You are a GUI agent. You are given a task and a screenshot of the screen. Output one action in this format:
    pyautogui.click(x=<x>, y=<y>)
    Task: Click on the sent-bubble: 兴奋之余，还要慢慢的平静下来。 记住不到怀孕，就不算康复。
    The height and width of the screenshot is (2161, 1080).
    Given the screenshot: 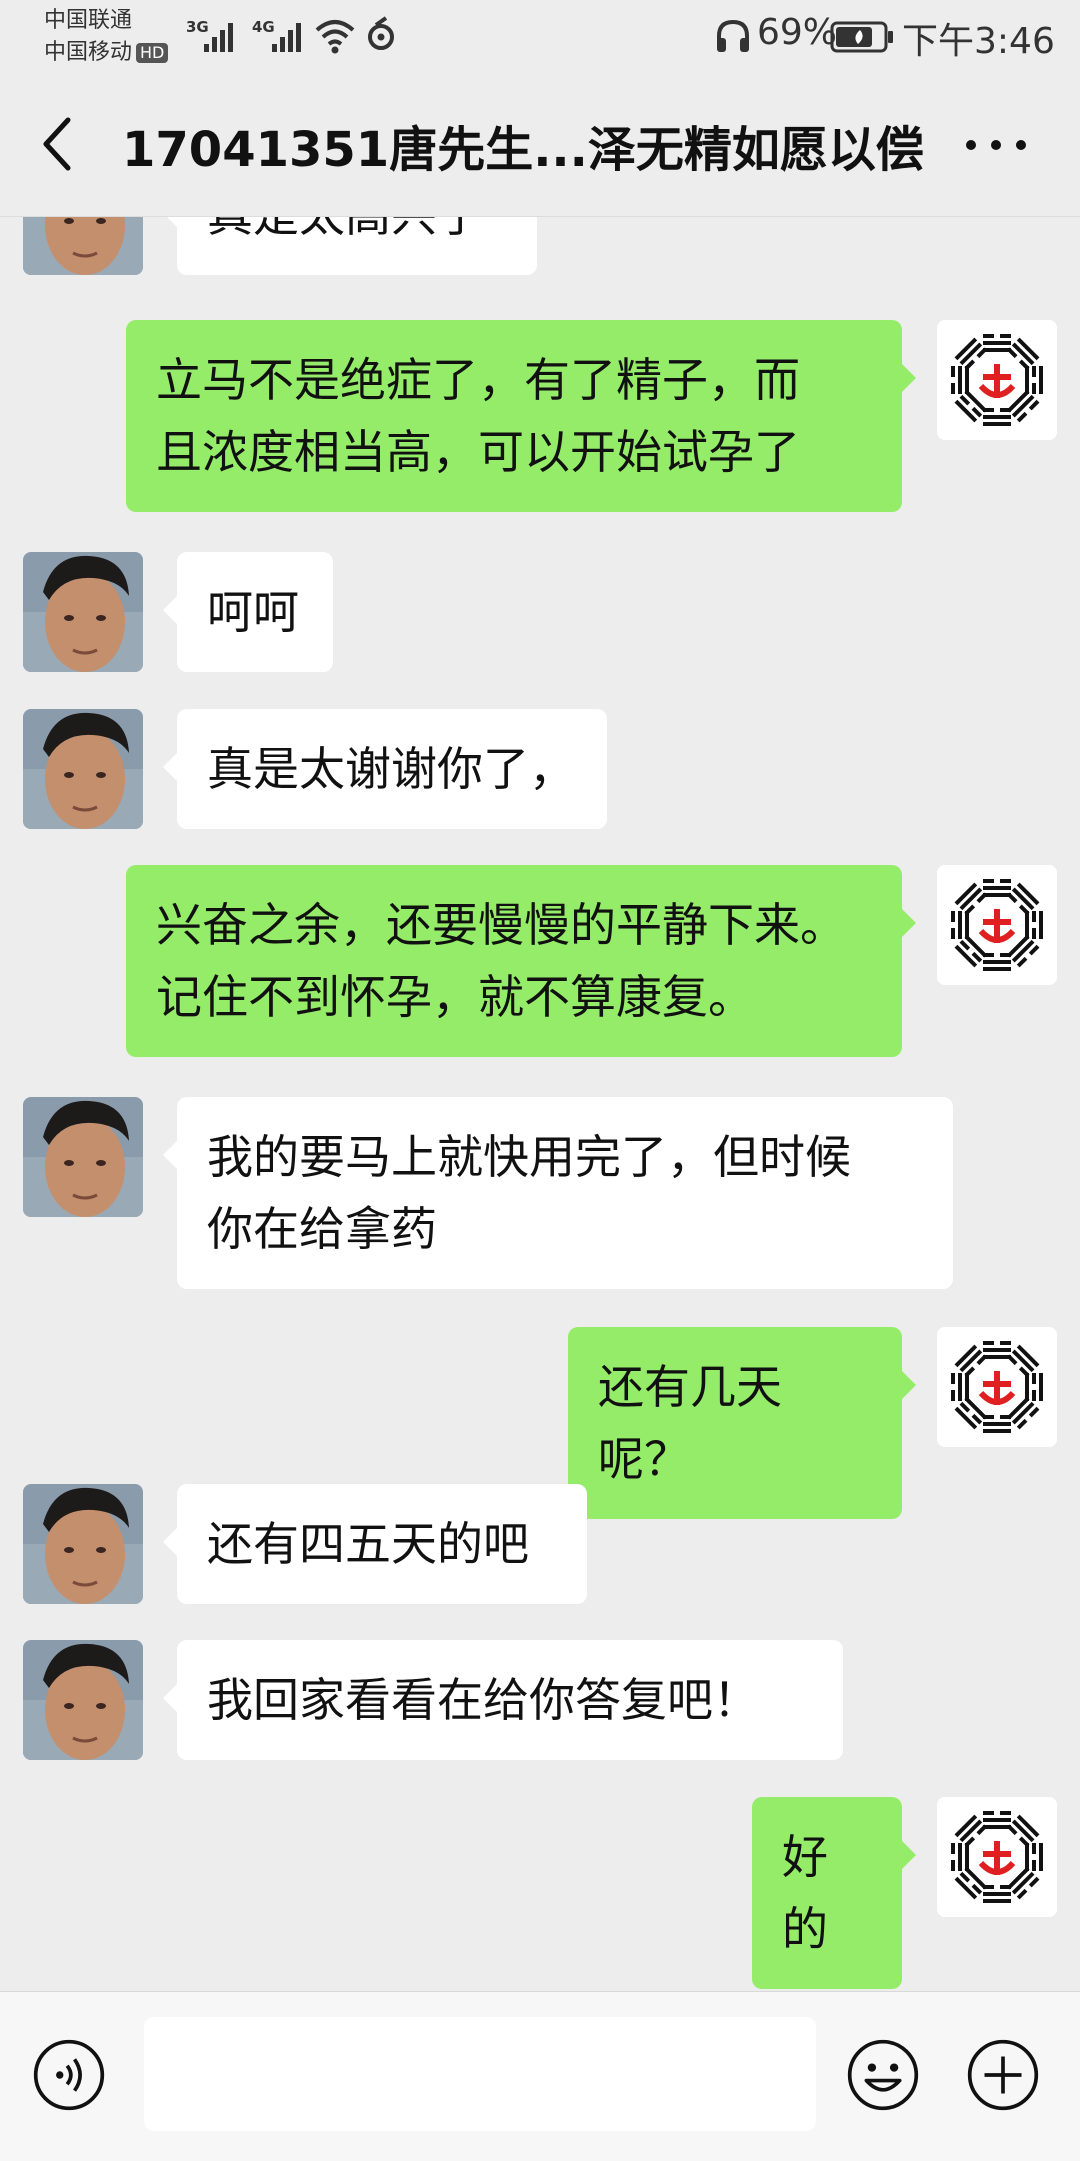 What is the action you would take?
    pyautogui.click(x=521, y=961)
    